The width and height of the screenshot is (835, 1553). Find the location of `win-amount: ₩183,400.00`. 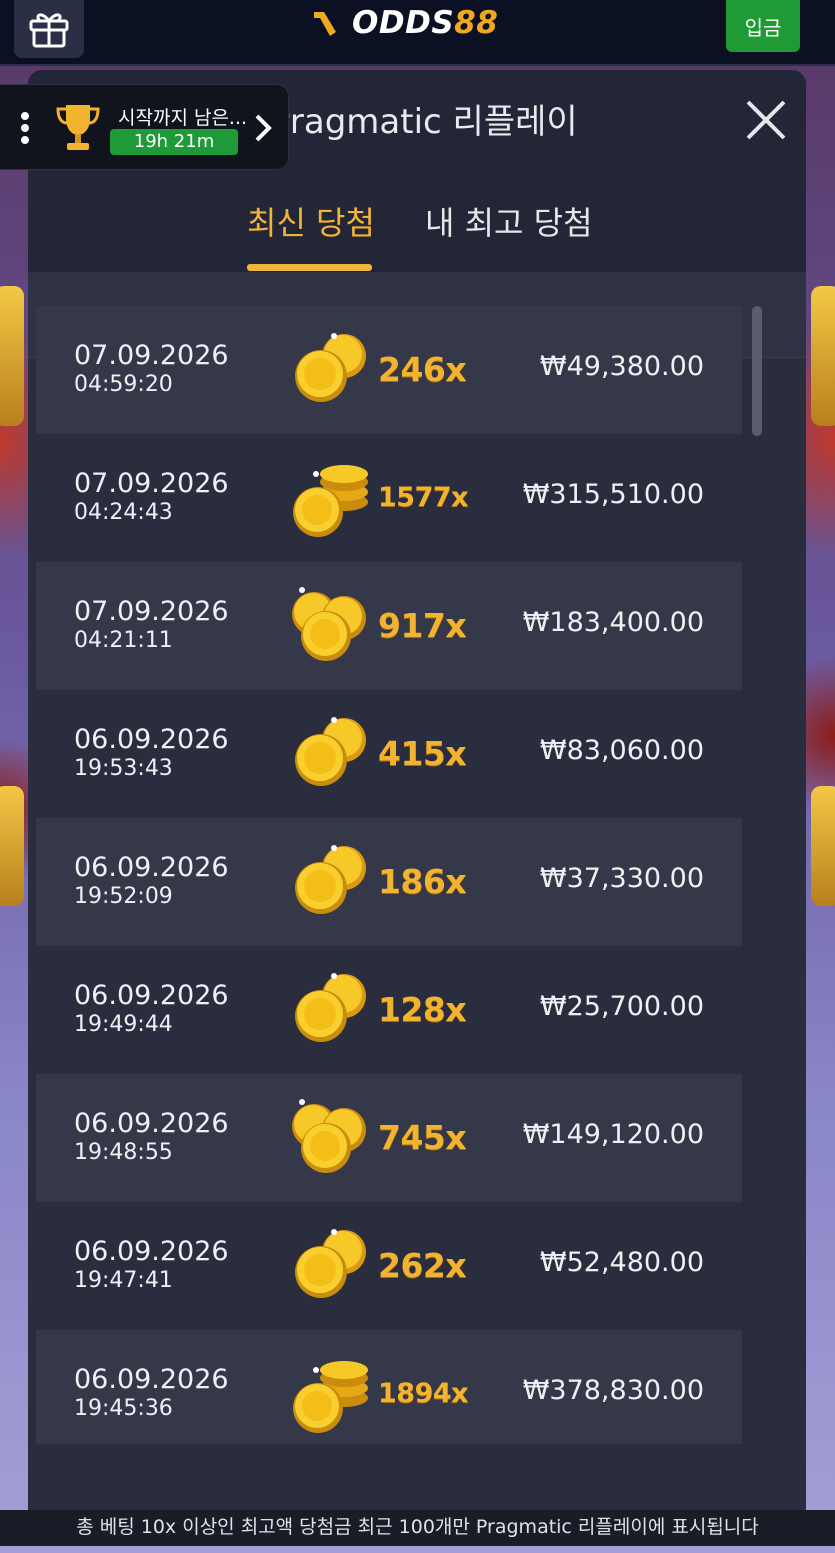

win-amount: ₩183,400.00 is located at coordinates (613, 622).